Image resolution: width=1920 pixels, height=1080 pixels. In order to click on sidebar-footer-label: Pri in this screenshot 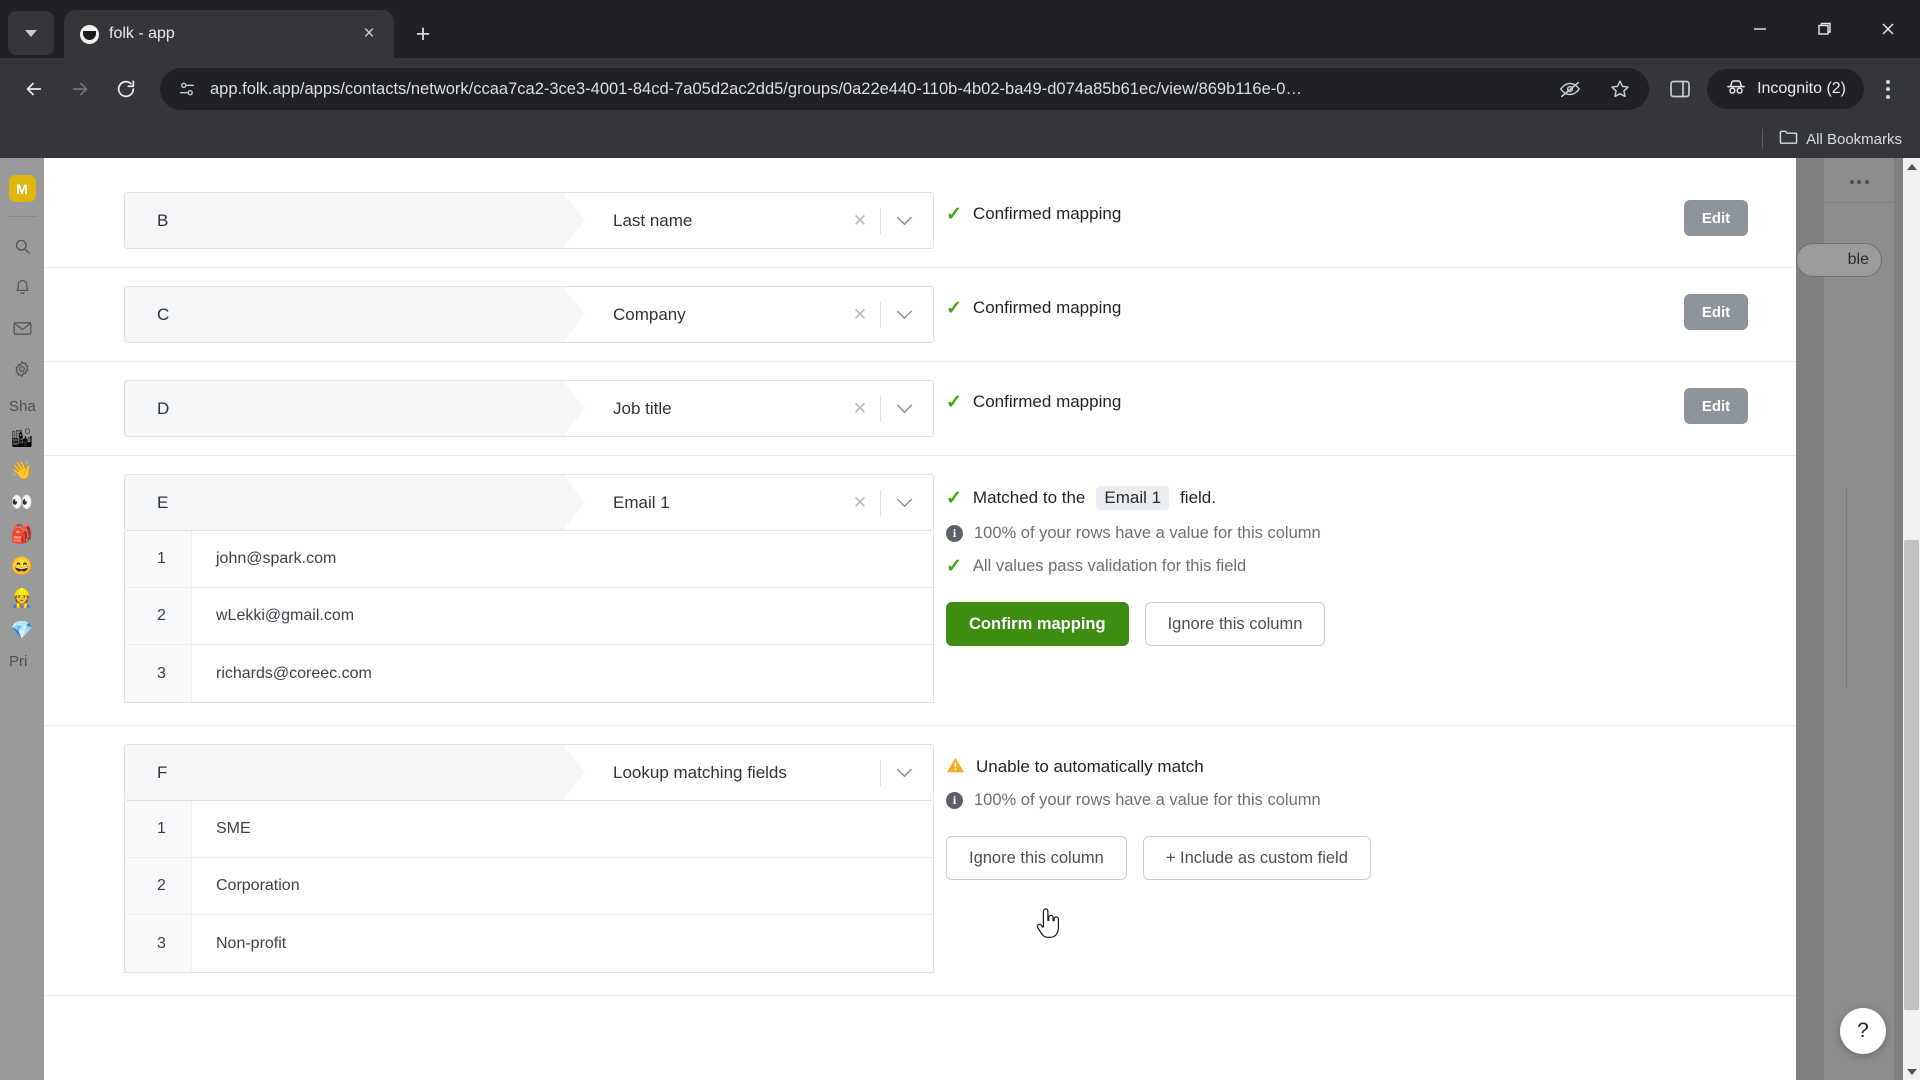, I will do `click(18, 661)`.